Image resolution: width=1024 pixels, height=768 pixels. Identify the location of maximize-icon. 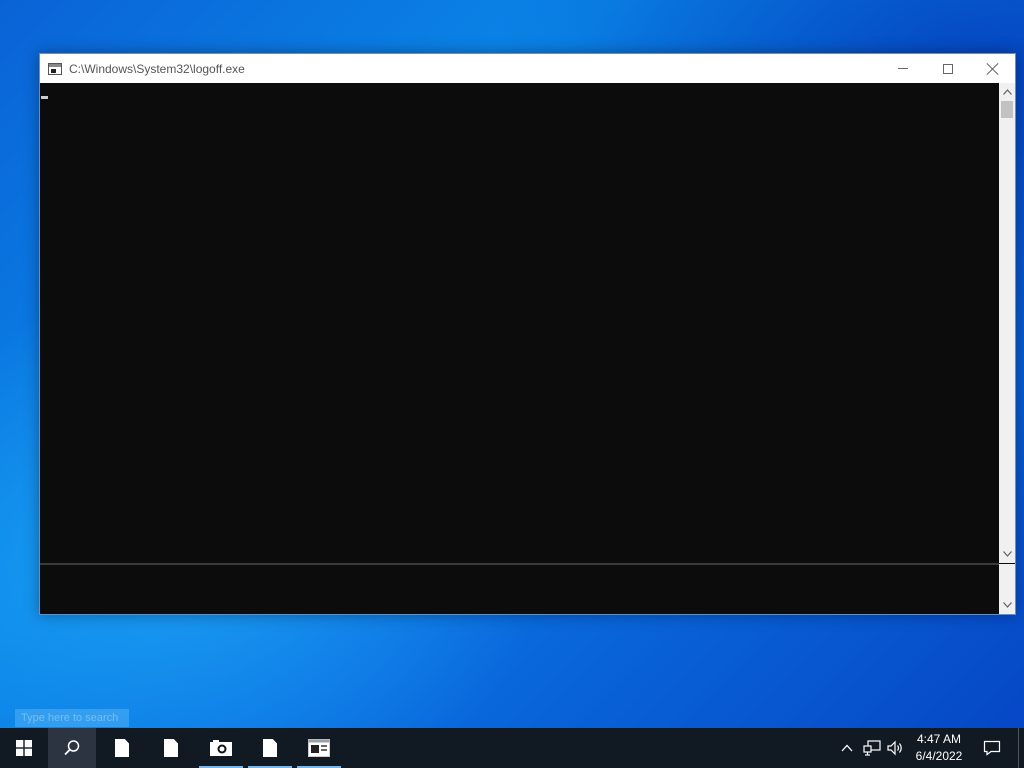
(947, 68).